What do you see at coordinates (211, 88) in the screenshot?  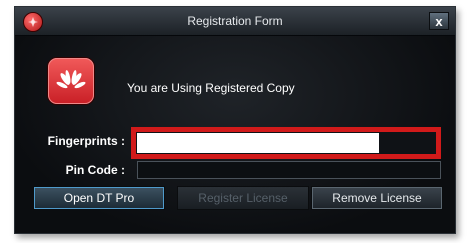 I see `registration-status: You are Using Registered Copy` at bounding box center [211, 88].